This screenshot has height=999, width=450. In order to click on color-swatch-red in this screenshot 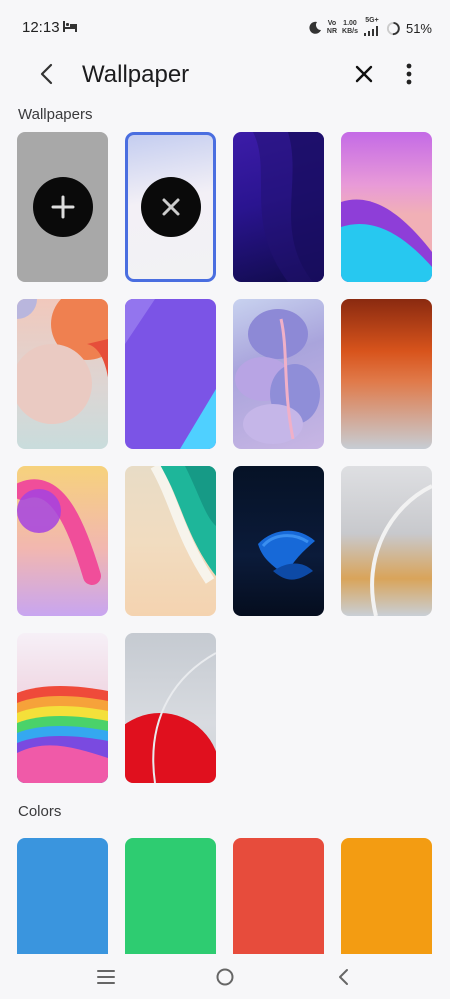, I will do `click(278, 896)`.